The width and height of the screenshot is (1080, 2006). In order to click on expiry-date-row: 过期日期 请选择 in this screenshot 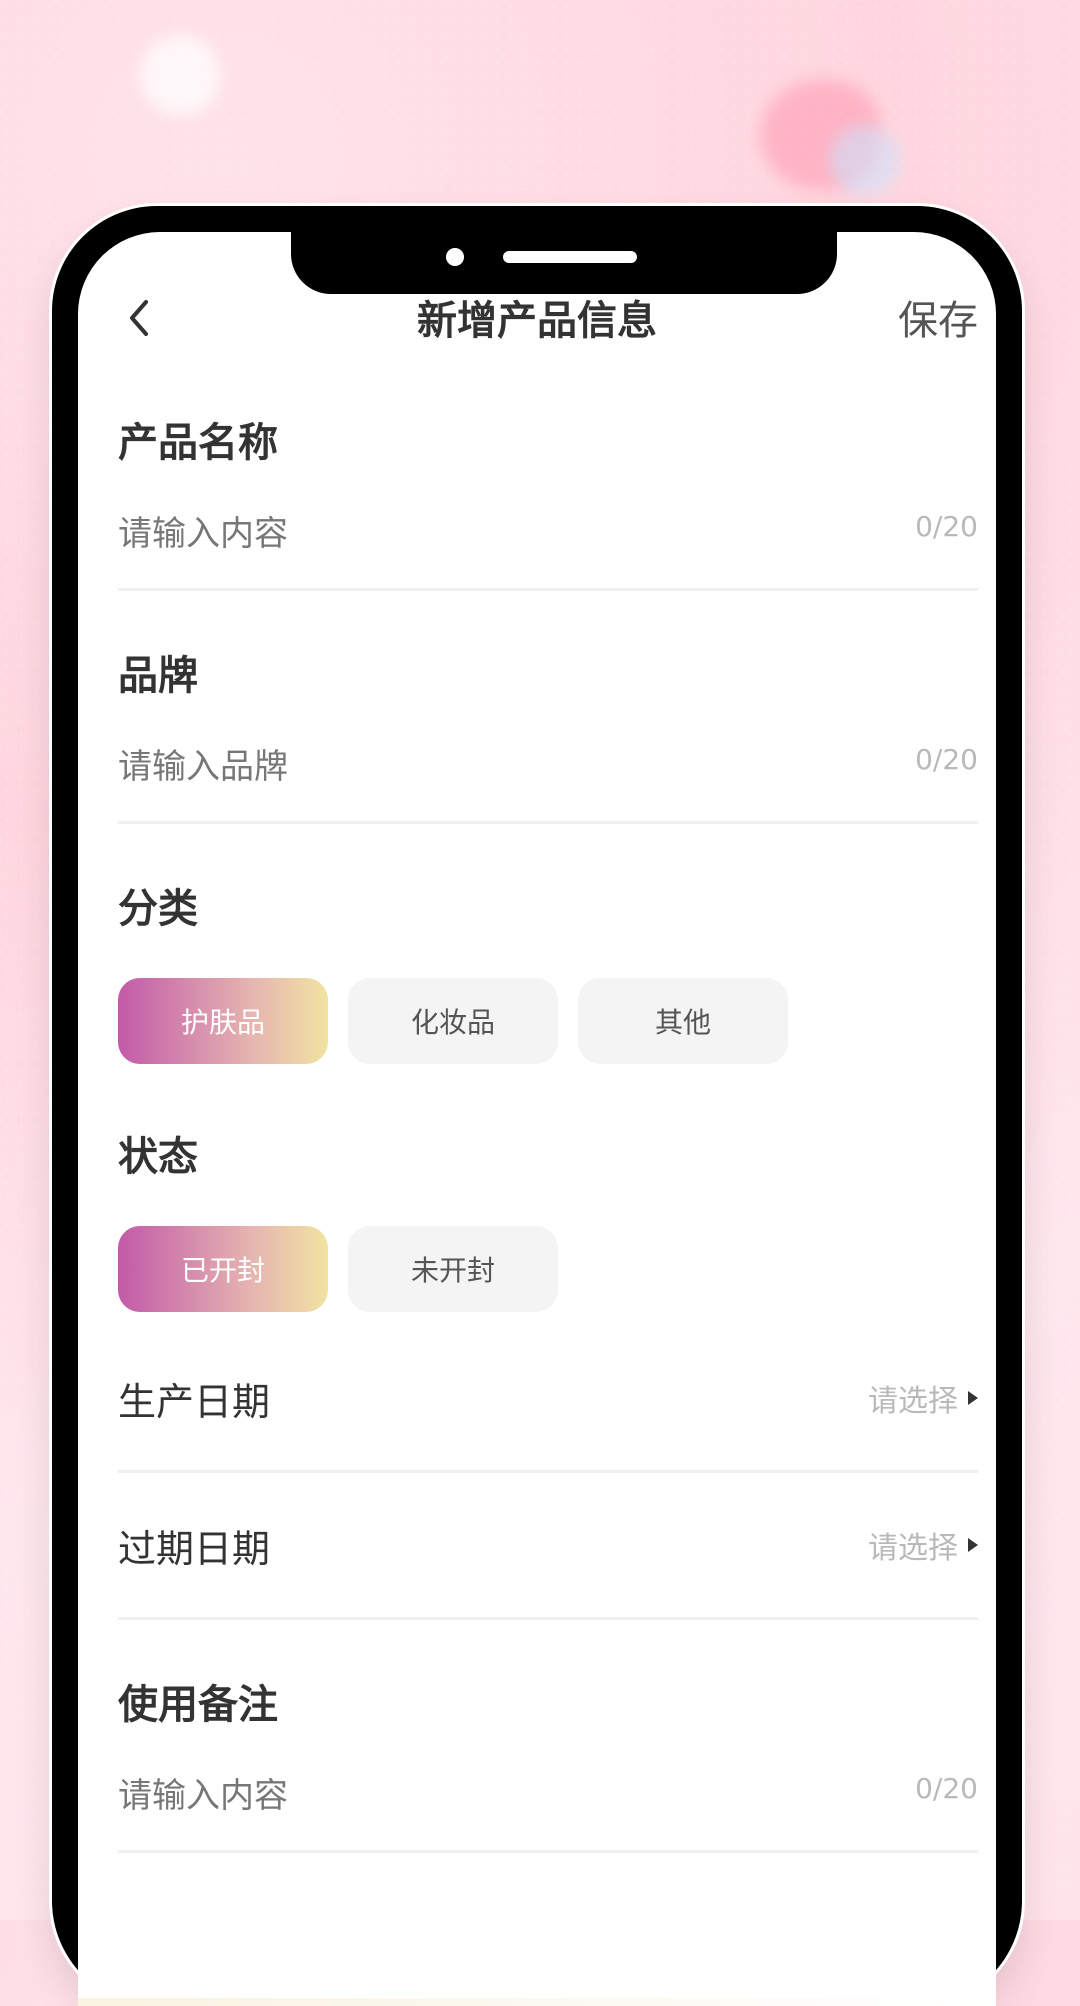, I will do `click(548, 1546)`.